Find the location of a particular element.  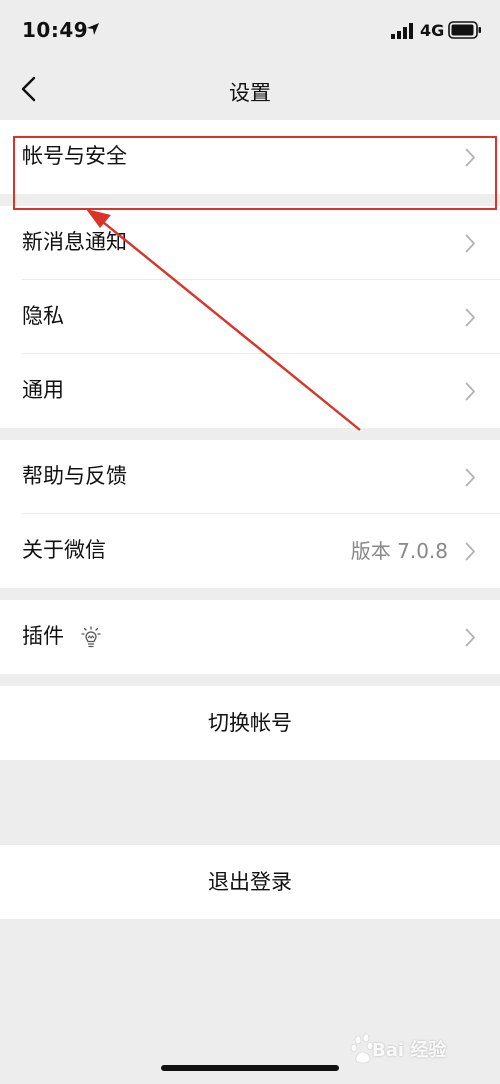

settings-item-label: 关于微信 is located at coordinates (64, 550).